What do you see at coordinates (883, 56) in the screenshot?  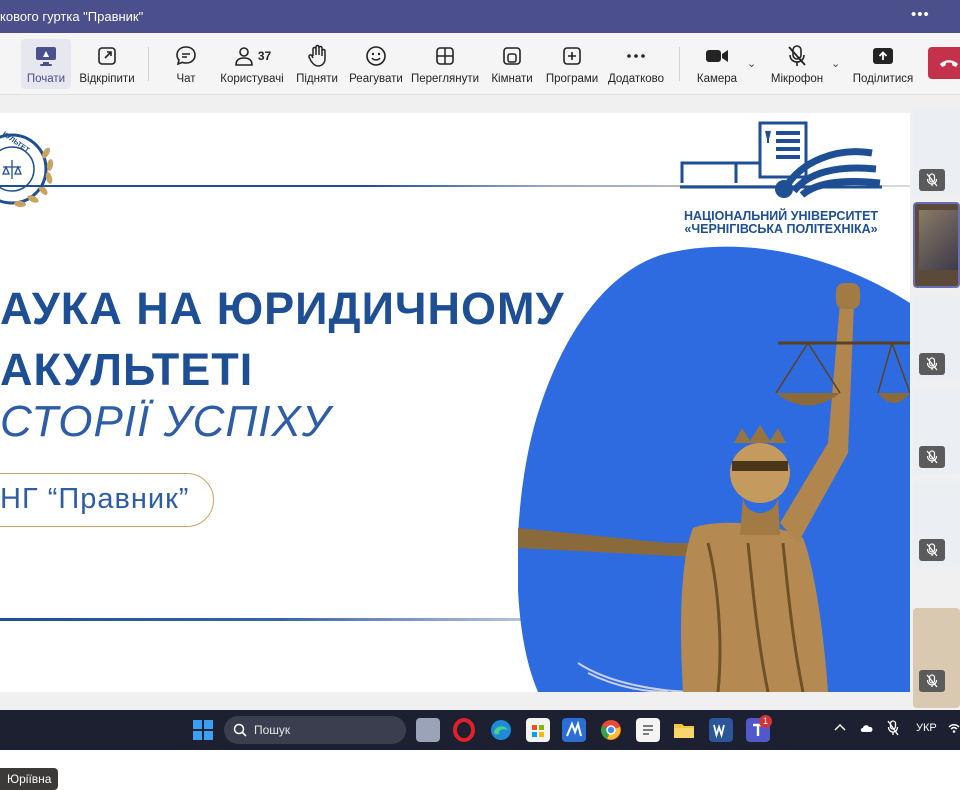 I see `share-icon` at bounding box center [883, 56].